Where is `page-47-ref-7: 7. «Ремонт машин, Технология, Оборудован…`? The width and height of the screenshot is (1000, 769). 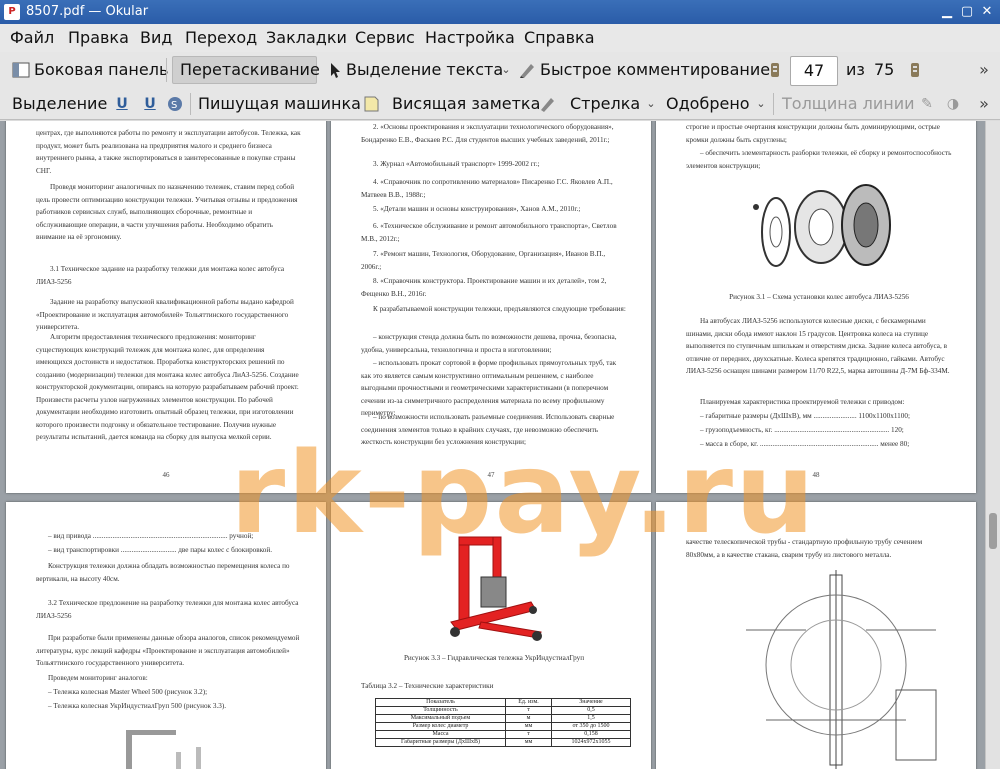
page-47-ref-7: 7. «Ремонт машин, Технология, Оборудован… is located at coordinates (483, 260).